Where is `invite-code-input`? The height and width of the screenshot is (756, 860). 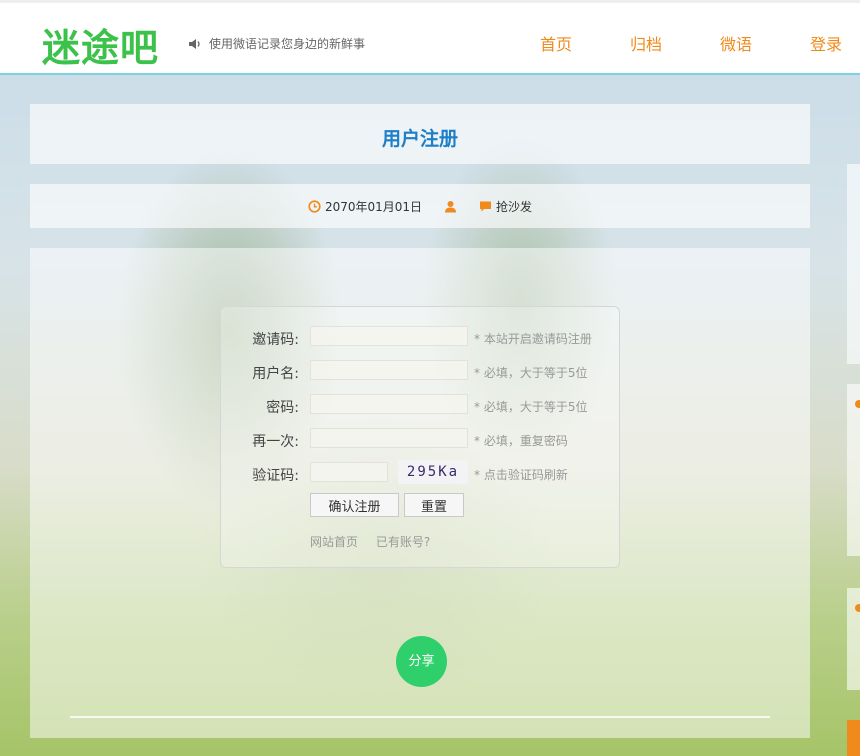
invite-code-input is located at coordinates (389, 336).